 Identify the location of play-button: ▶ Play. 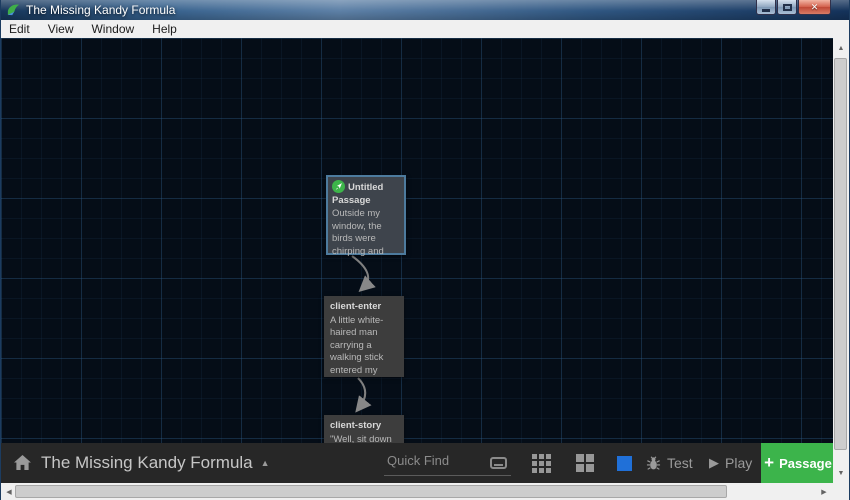
(730, 463).